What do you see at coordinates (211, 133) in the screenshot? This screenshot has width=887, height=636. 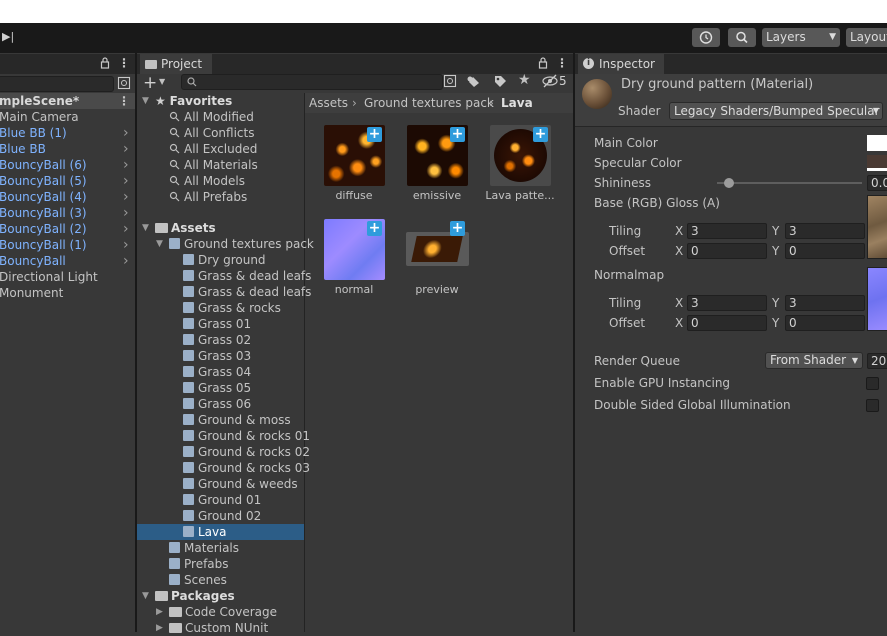 I see `tree-favorite-item: All Conflicts` at bounding box center [211, 133].